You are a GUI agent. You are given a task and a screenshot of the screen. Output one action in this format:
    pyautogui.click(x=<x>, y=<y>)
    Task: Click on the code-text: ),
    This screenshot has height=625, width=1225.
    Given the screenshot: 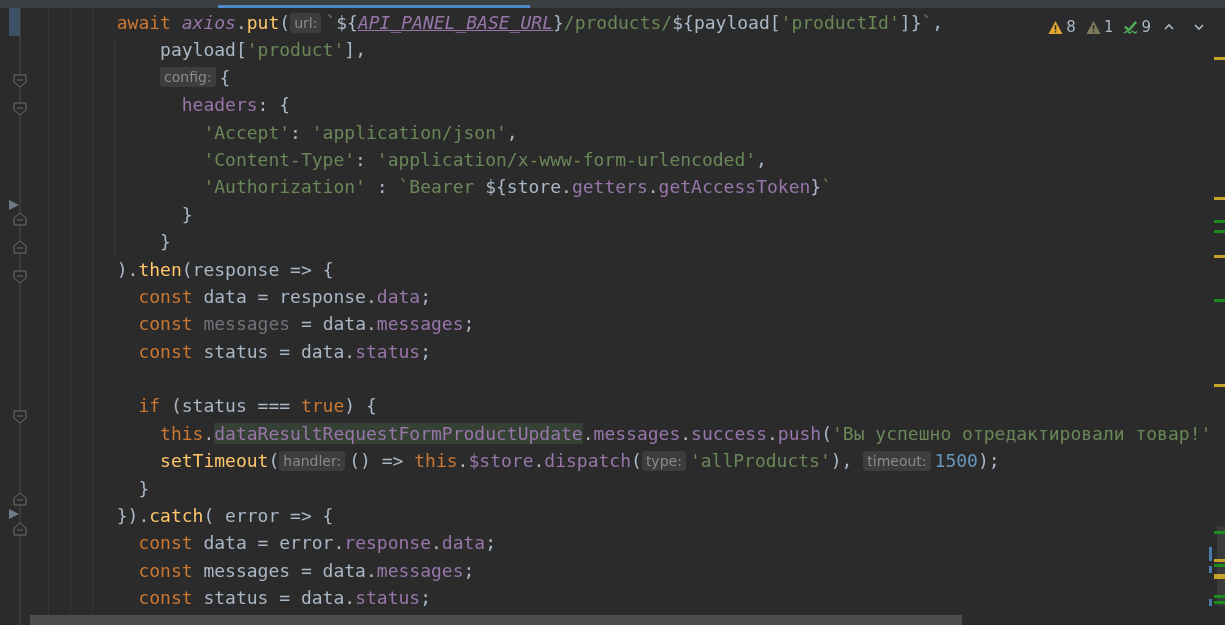 What is the action you would take?
    pyautogui.click(x=842, y=461)
    